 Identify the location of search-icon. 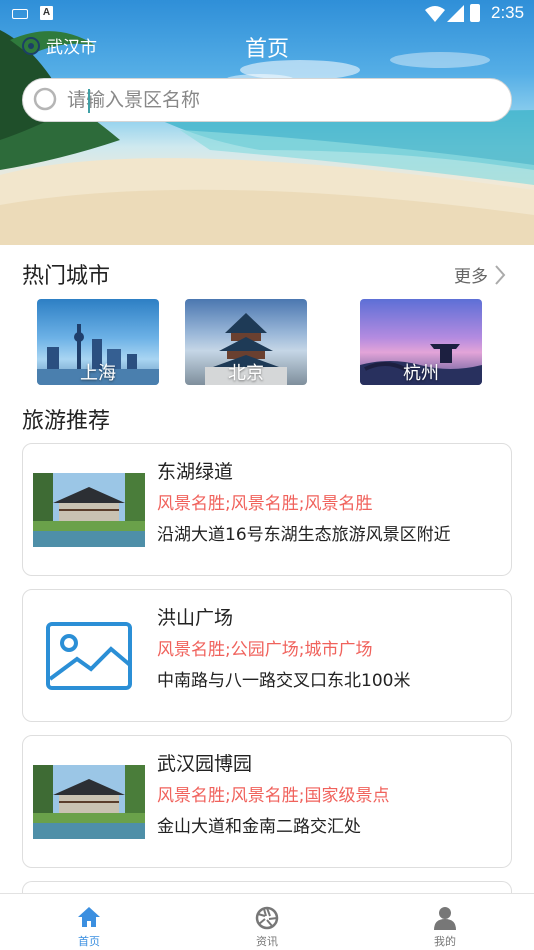
(45, 99).